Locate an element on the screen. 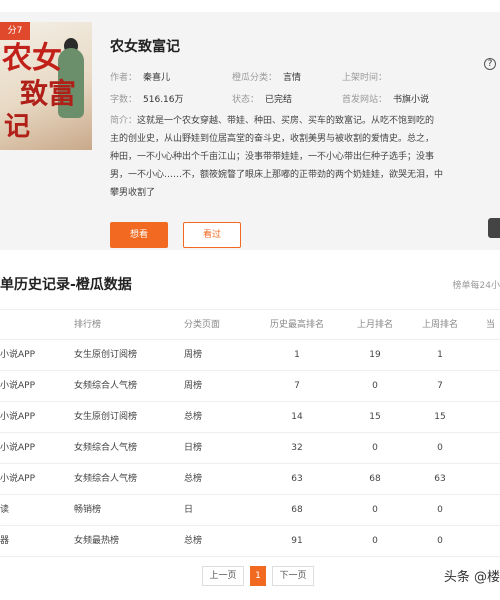 This screenshot has height=600, width=500. site-label: 首发网站： is located at coordinates (365, 100).